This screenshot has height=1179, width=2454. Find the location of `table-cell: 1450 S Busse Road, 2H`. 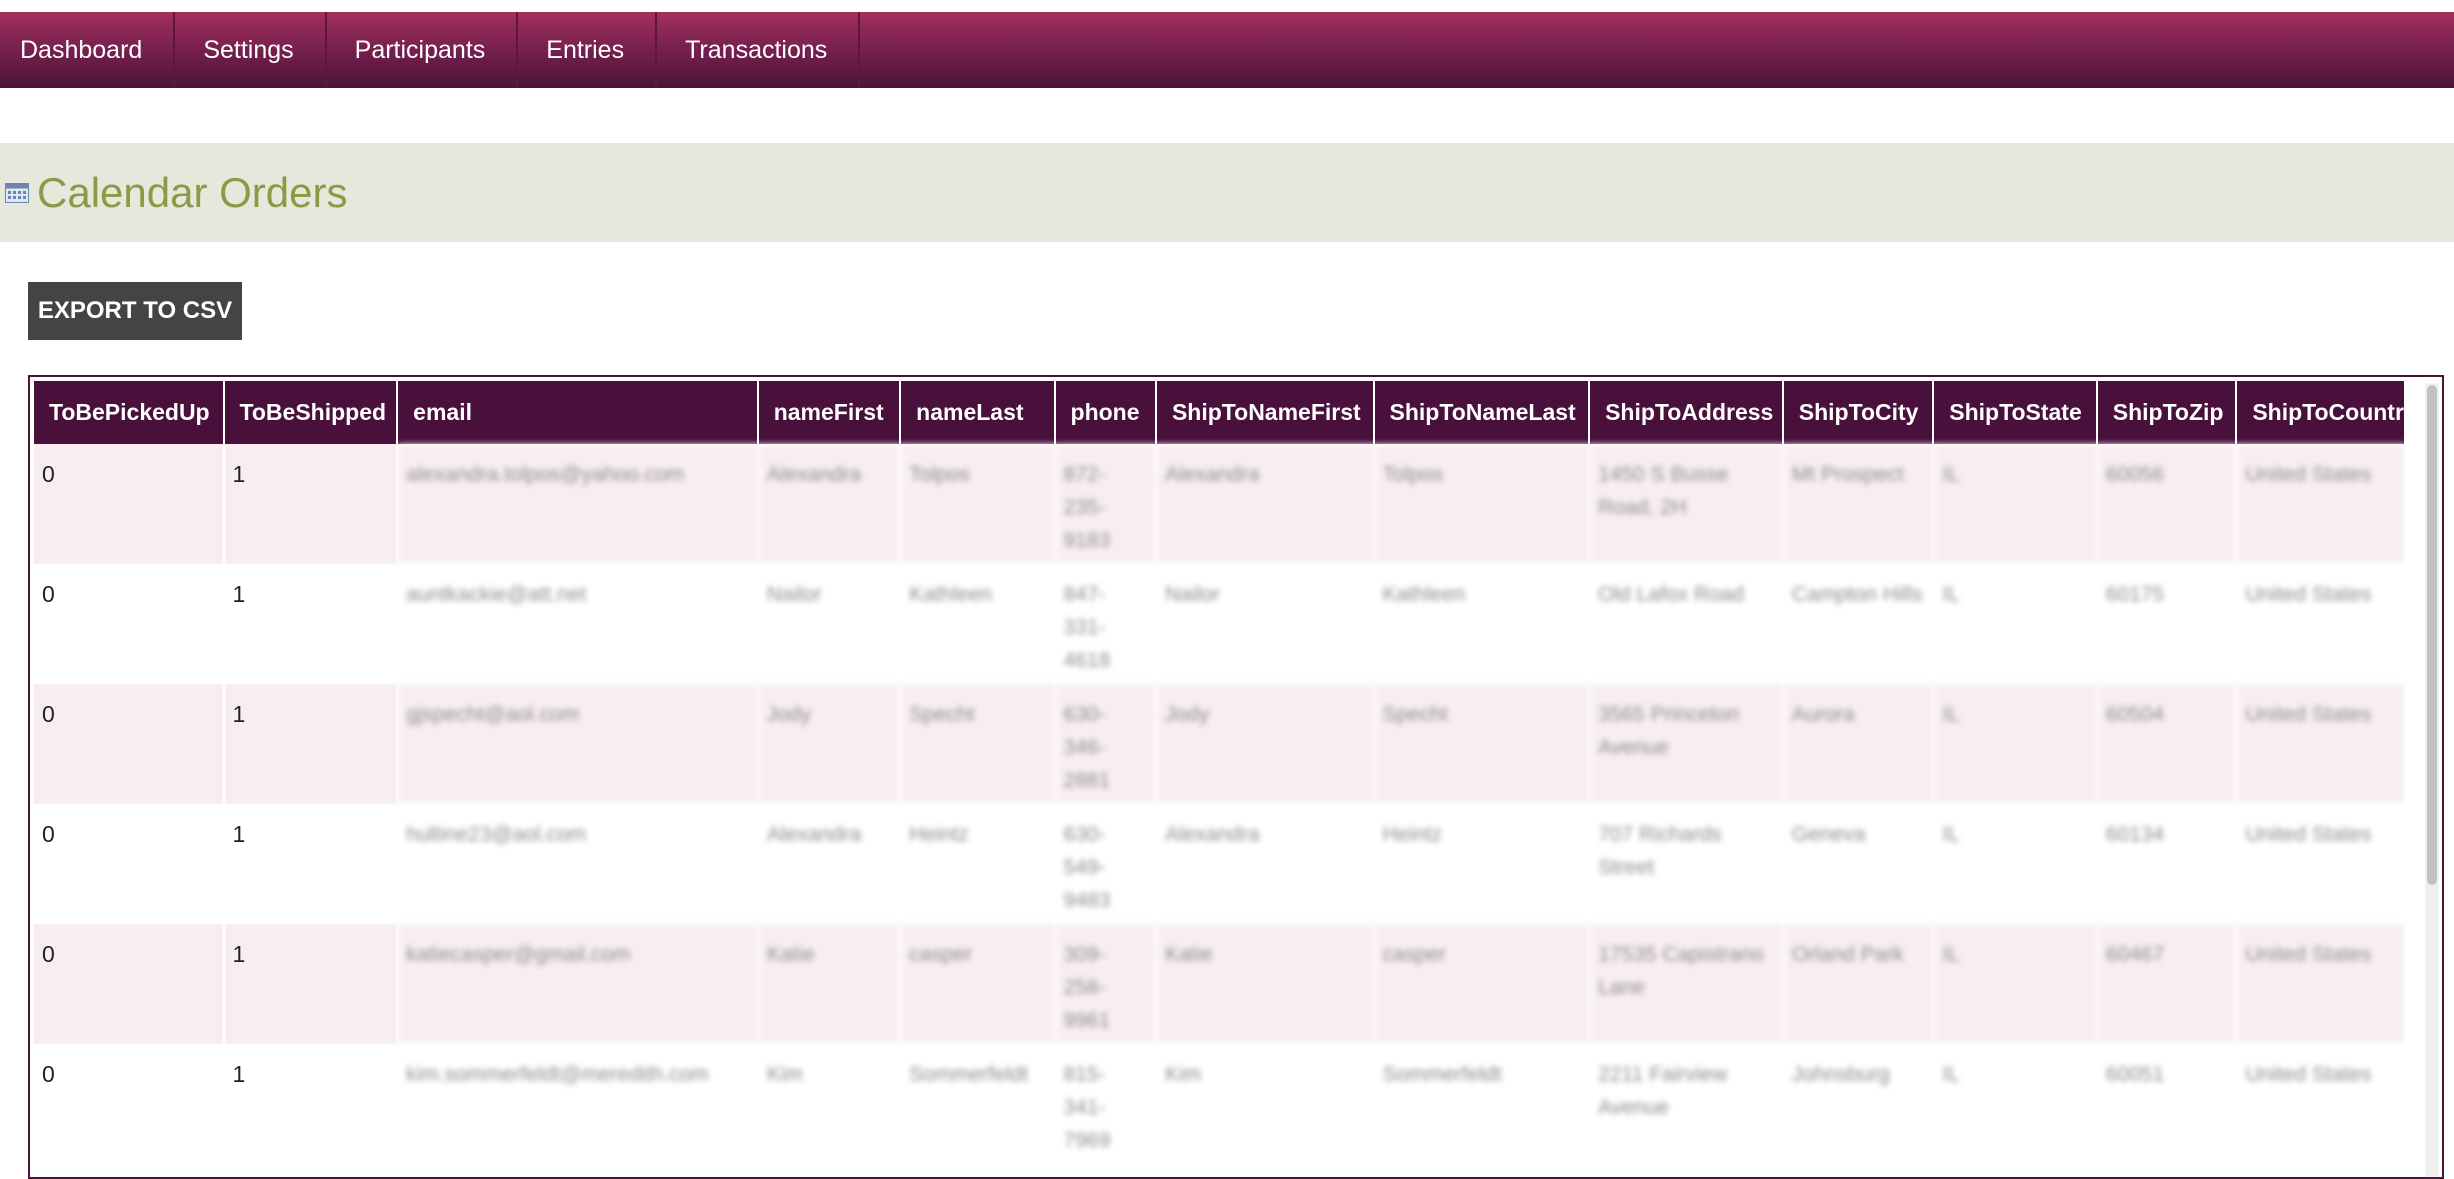

table-cell: 1450 S Busse Road, 2H is located at coordinates (1687, 504).